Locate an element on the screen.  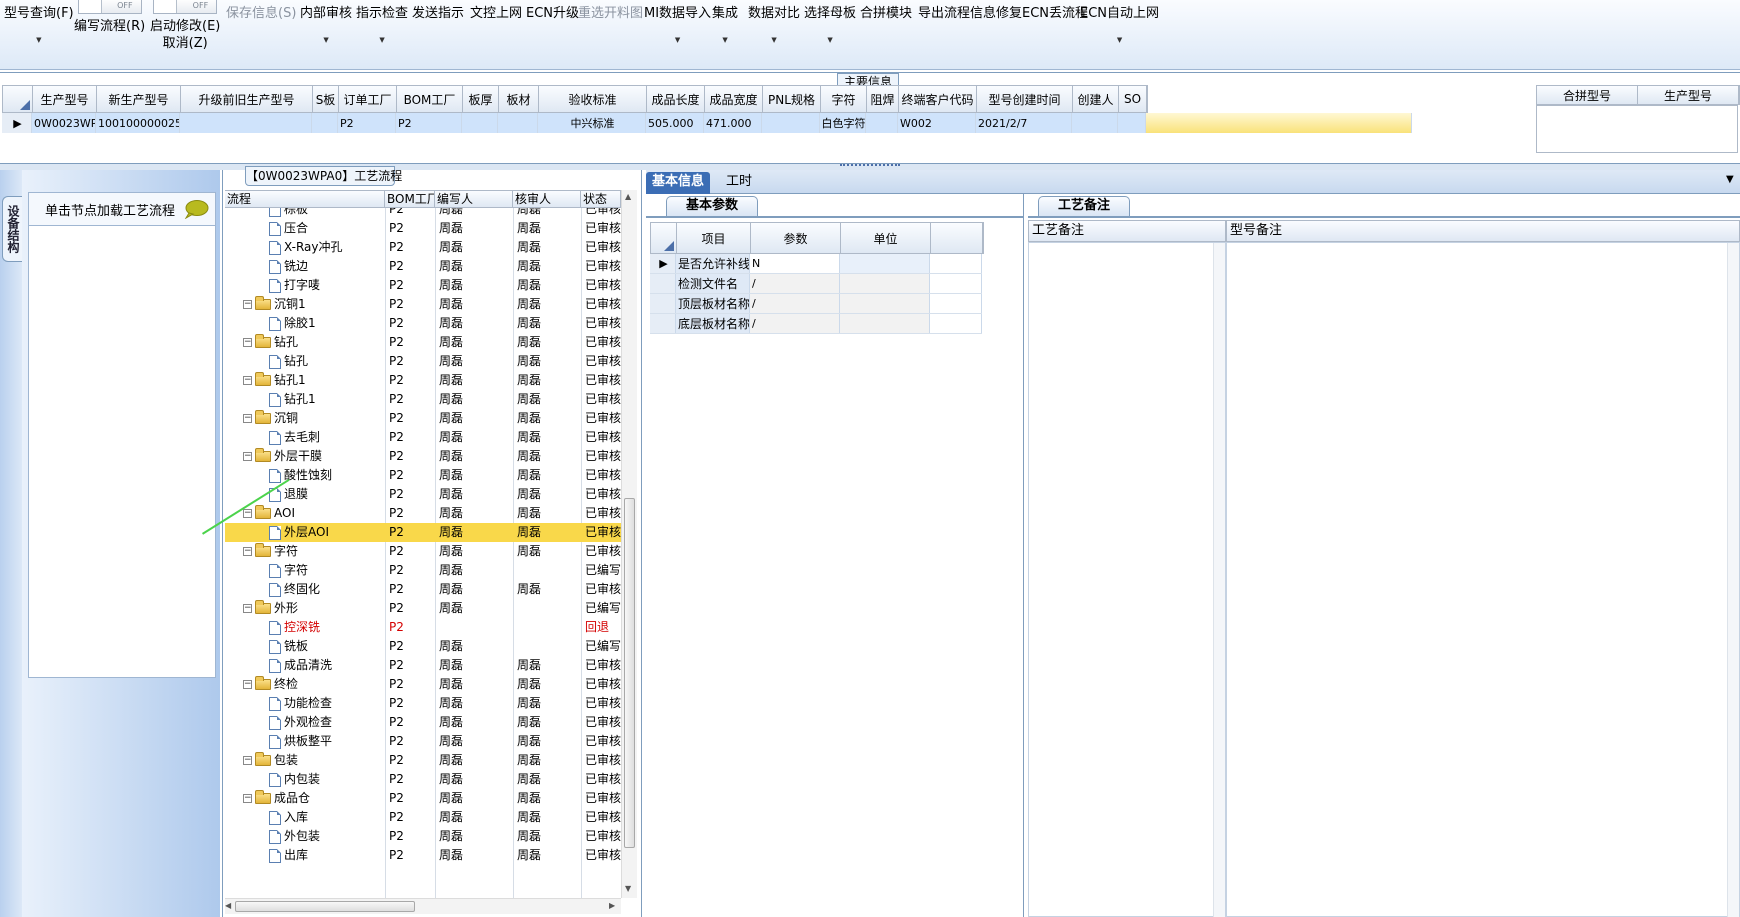
param-row: ▶ 是否允许补线 N is located at coordinates (816, 264).